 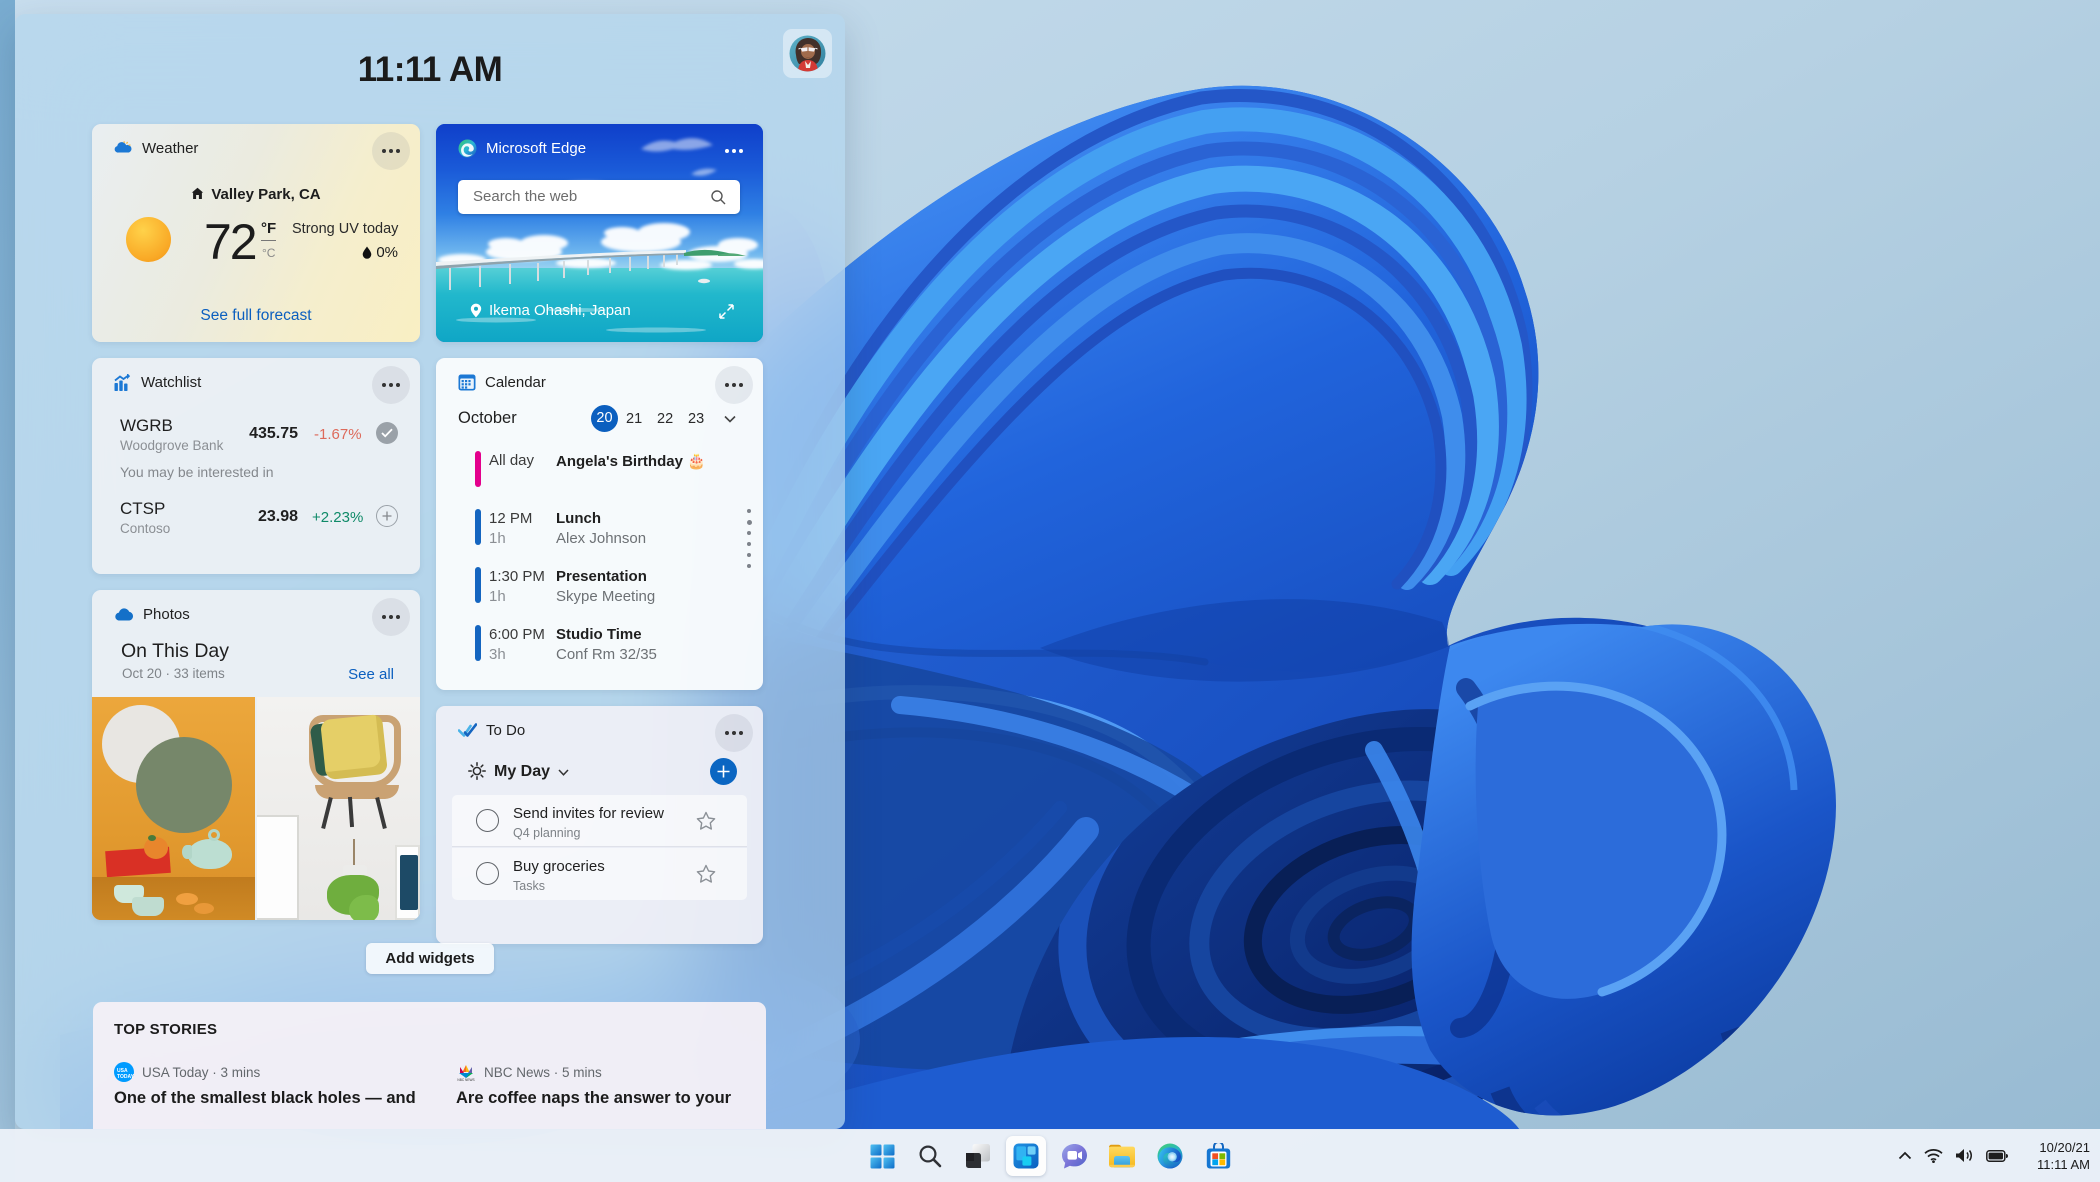 I want to click on svg-text: NBC NEWS, so click(x=465, y=1080).